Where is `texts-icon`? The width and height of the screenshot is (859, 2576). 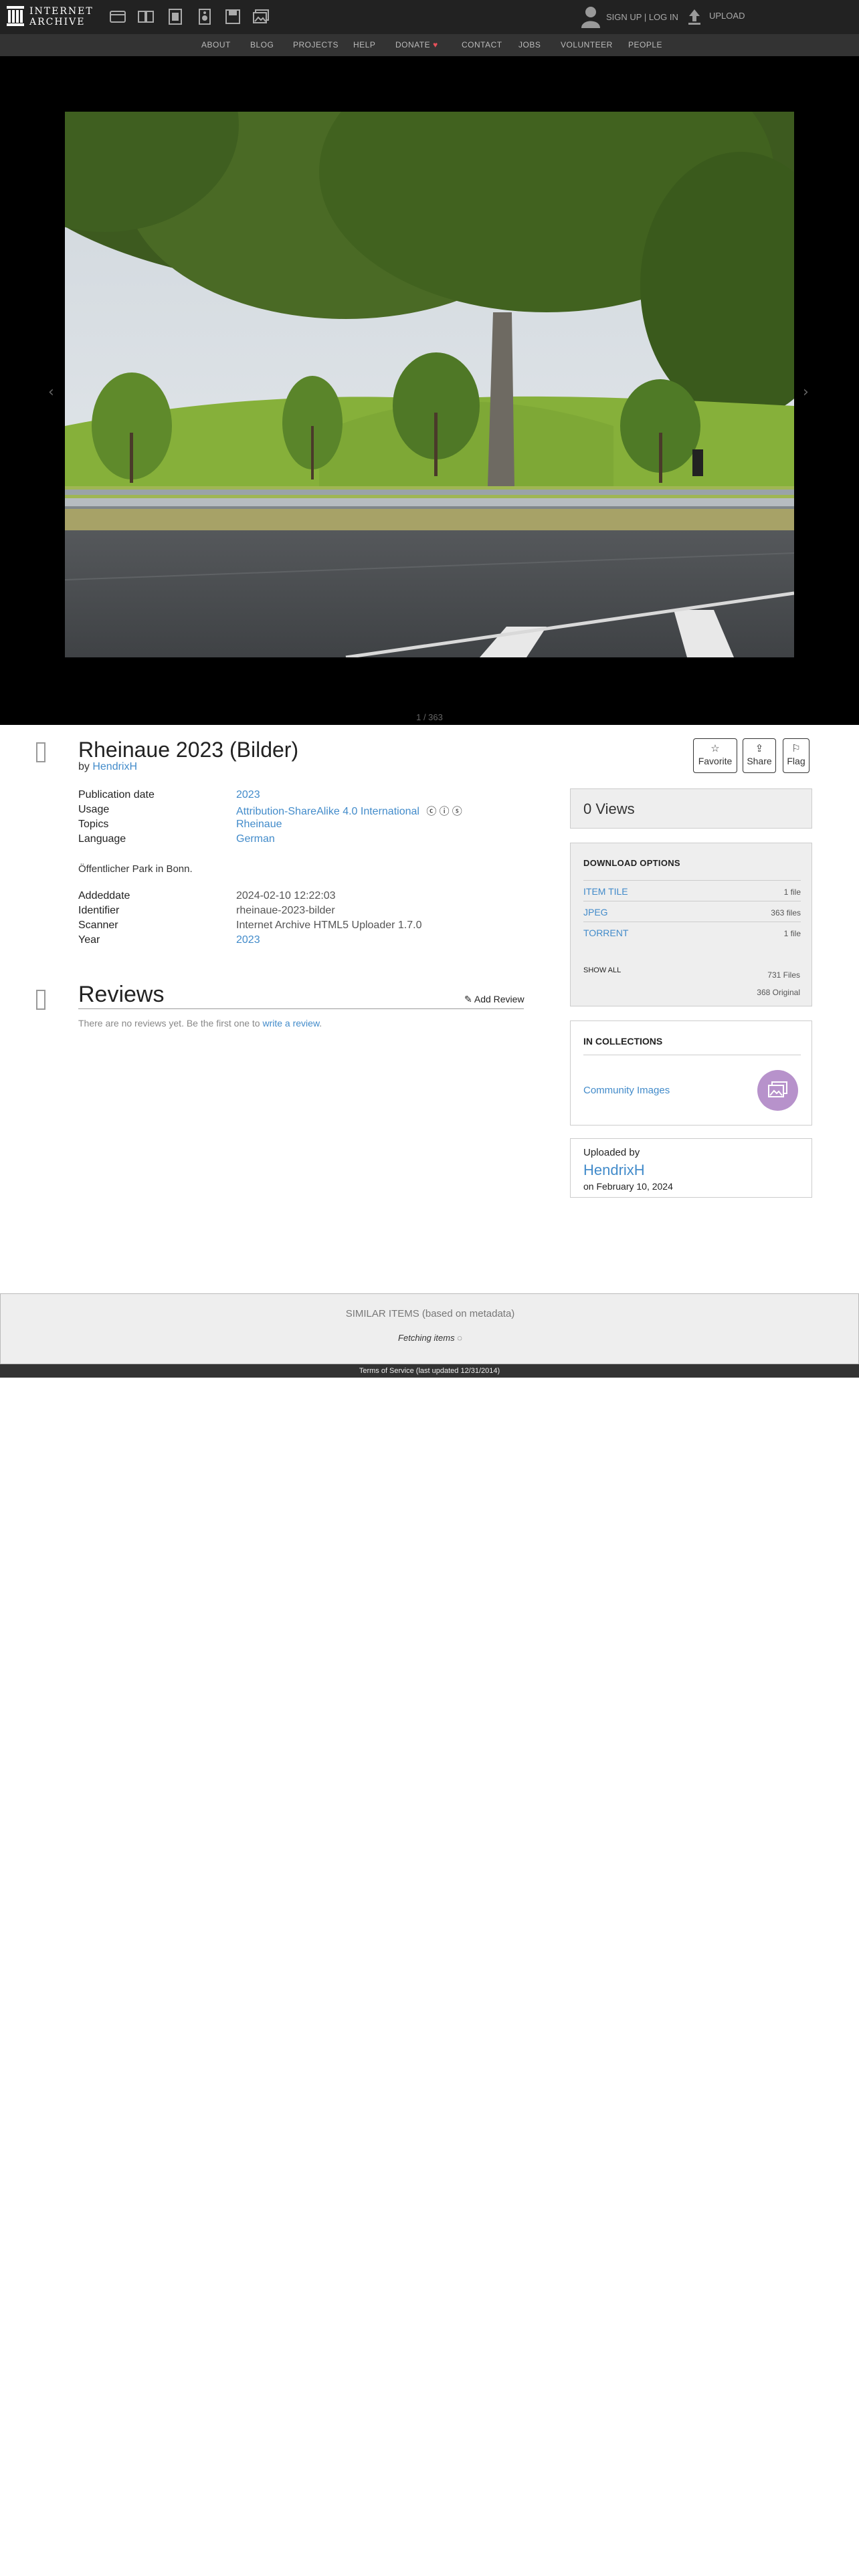 texts-icon is located at coordinates (146, 16).